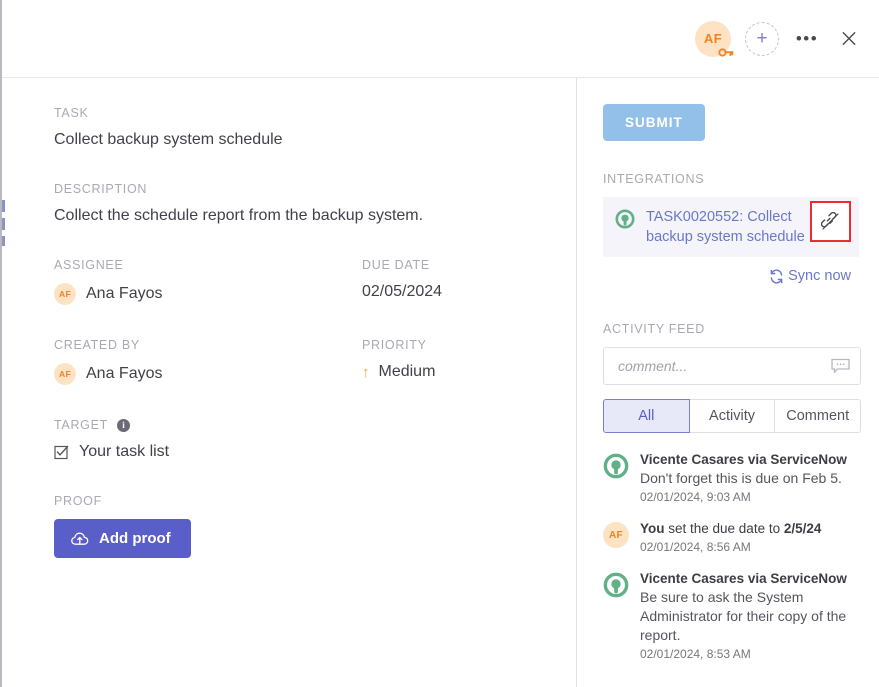  I want to click on unlink-icon, so click(830, 221).